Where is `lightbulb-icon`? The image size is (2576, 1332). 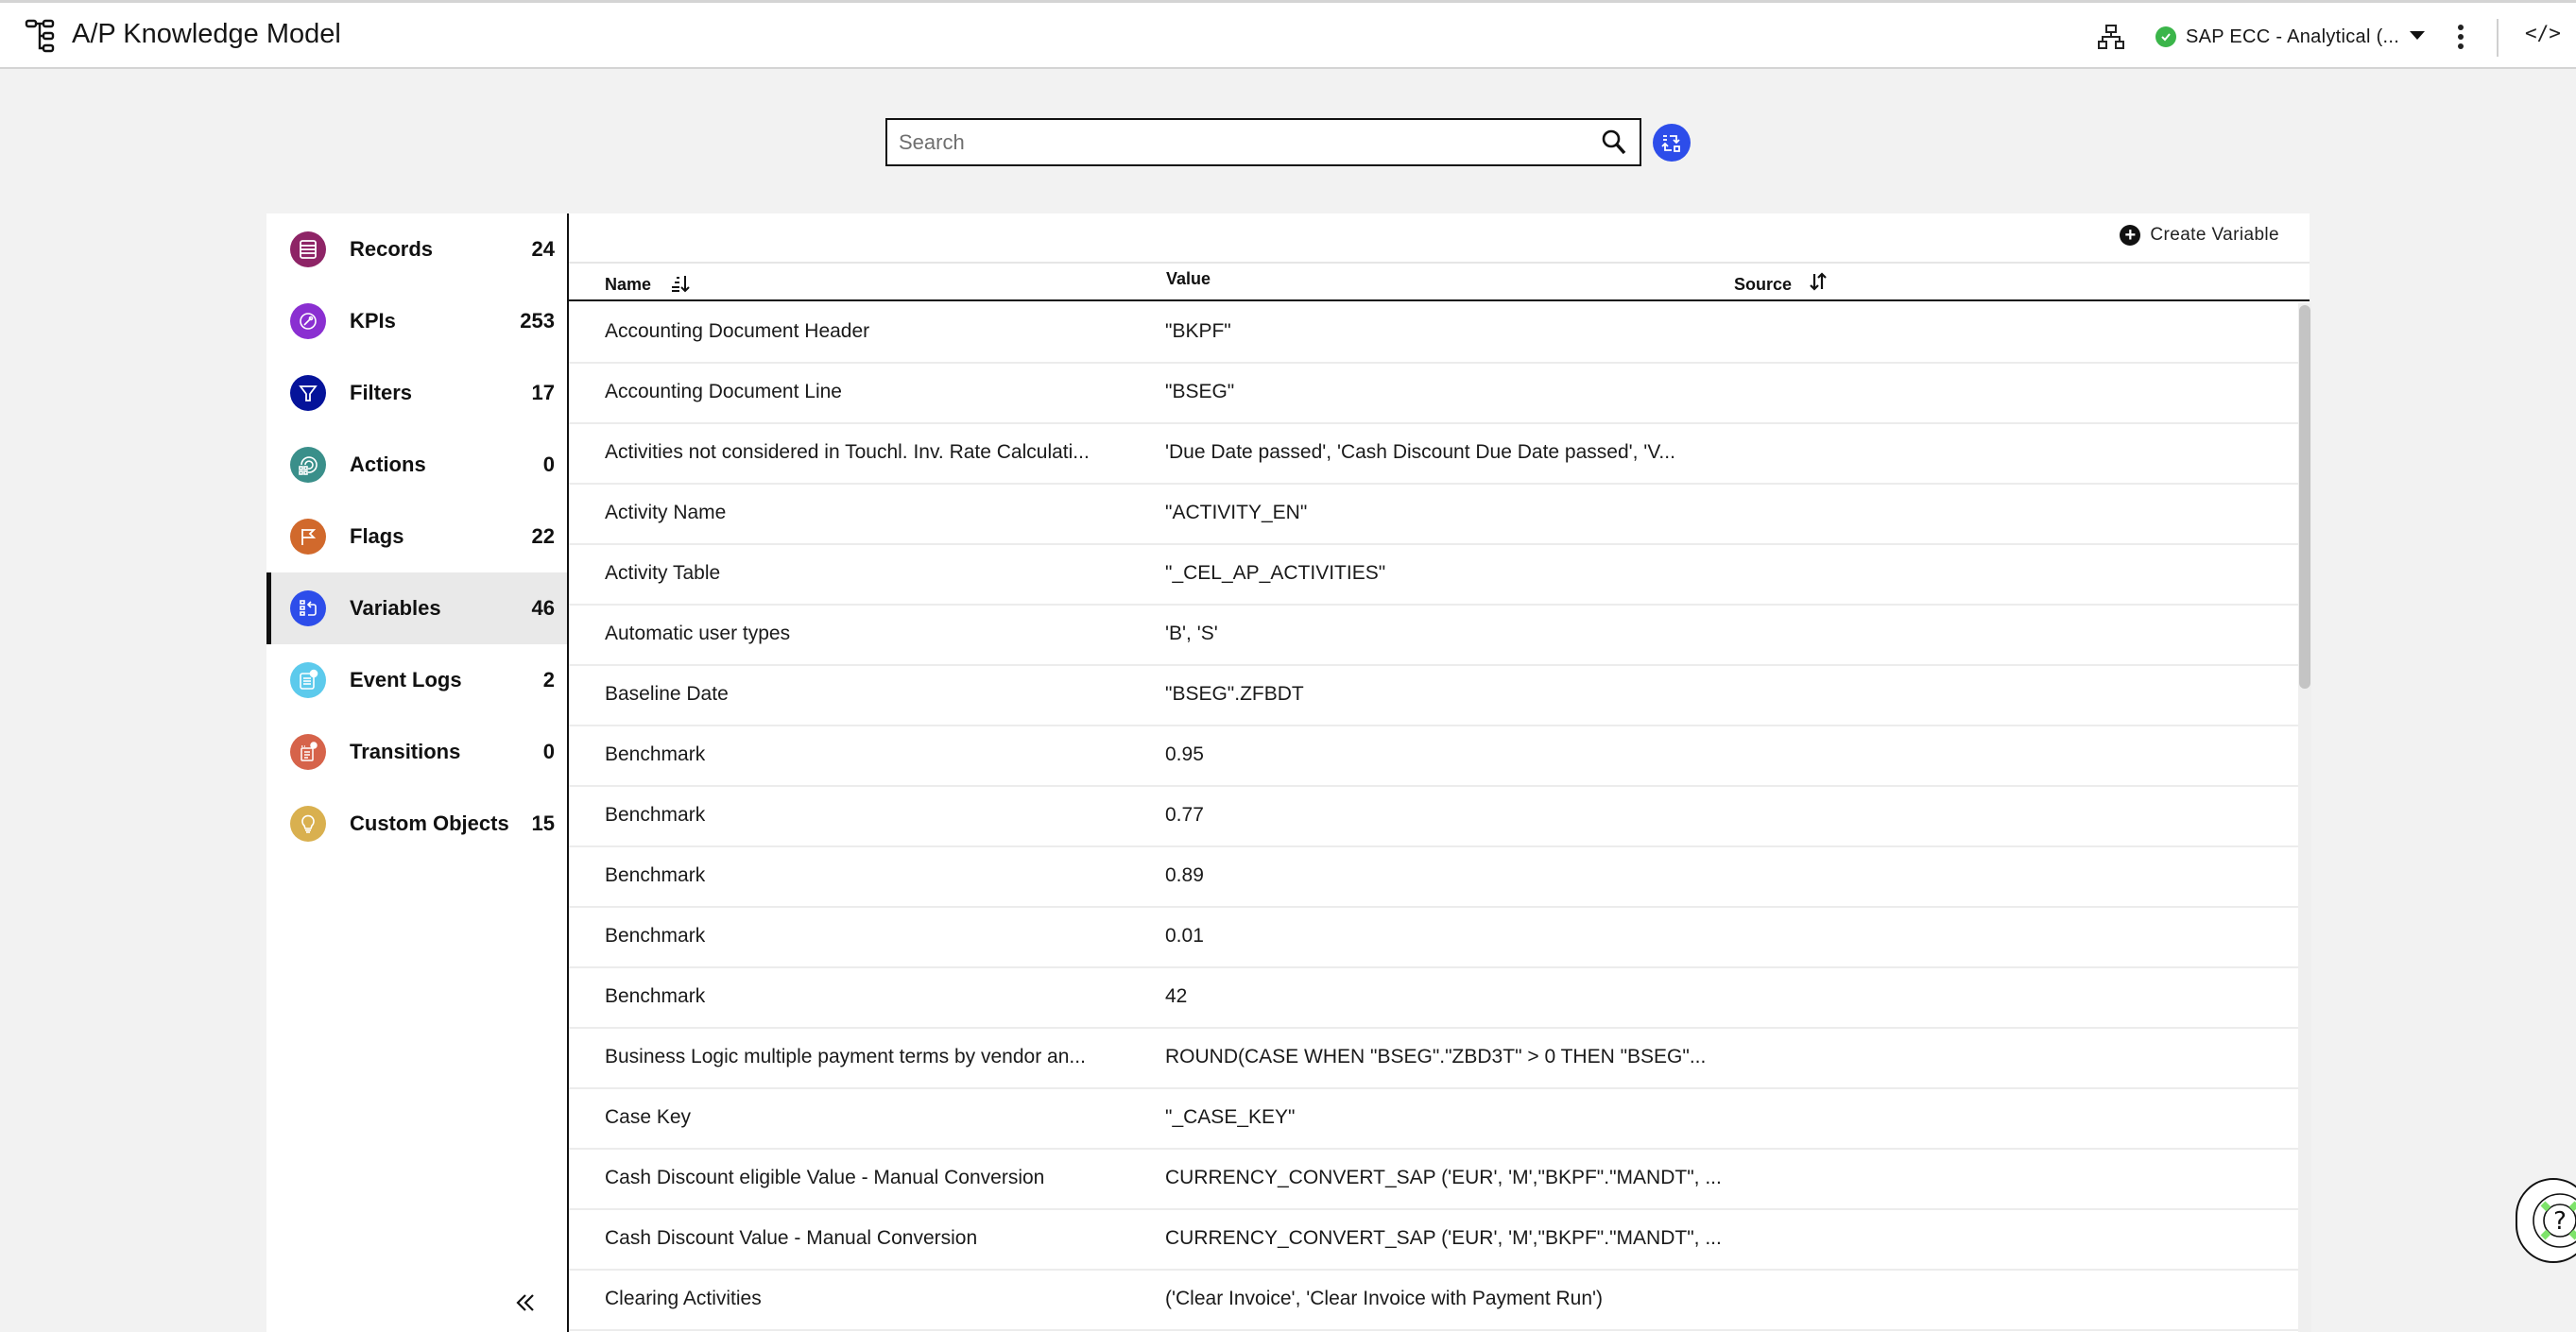
lightbulb-icon is located at coordinates (308, 824).